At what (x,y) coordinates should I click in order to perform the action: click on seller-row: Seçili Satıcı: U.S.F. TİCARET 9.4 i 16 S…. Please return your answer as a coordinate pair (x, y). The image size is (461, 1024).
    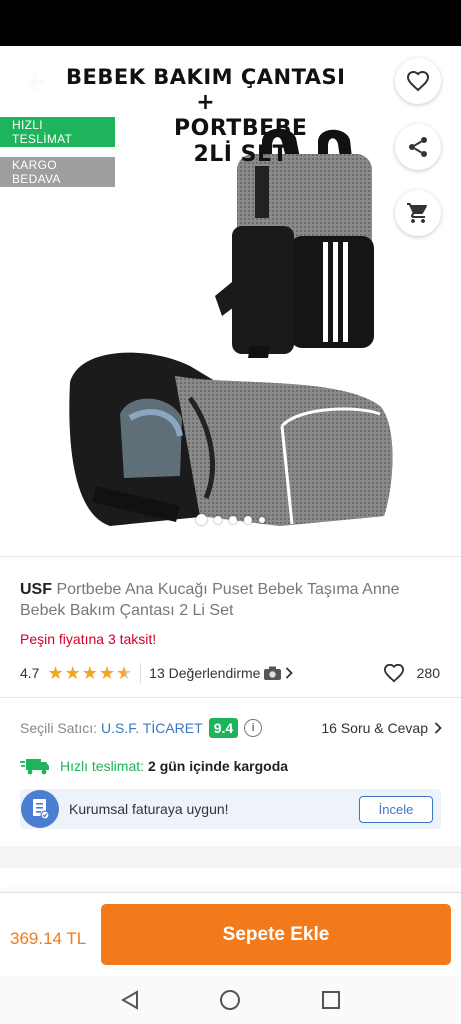
    Looking at the image, I should click on (231, 728).